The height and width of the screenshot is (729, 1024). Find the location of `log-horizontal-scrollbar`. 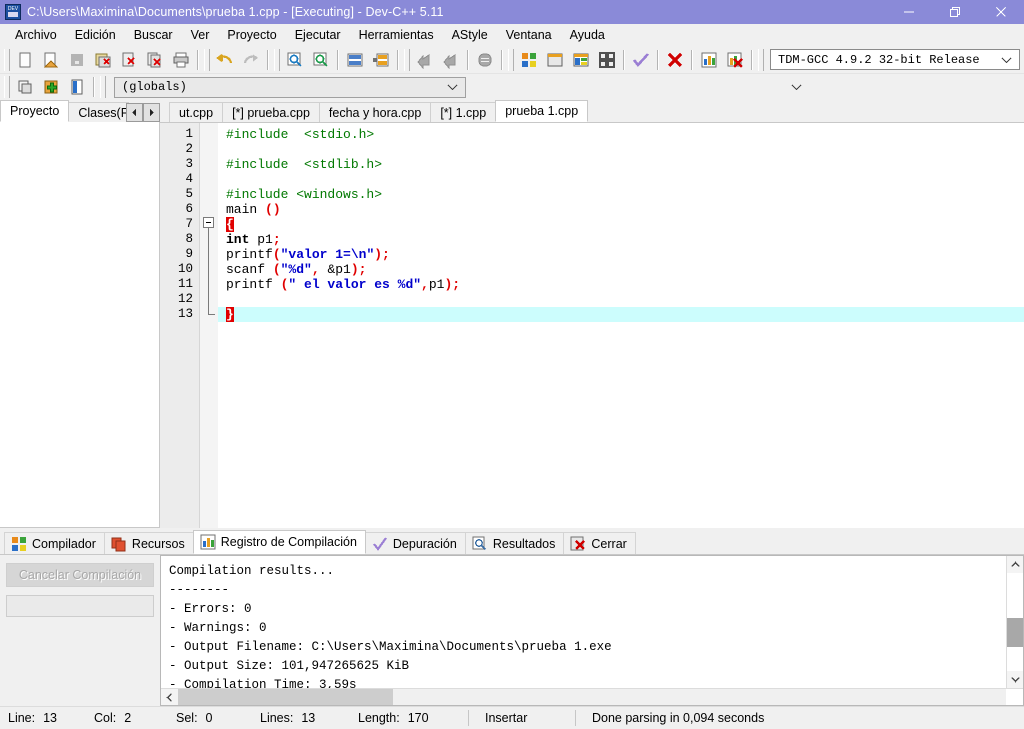

log-horizontal-scrollbar is located at coordinates (592, 696).